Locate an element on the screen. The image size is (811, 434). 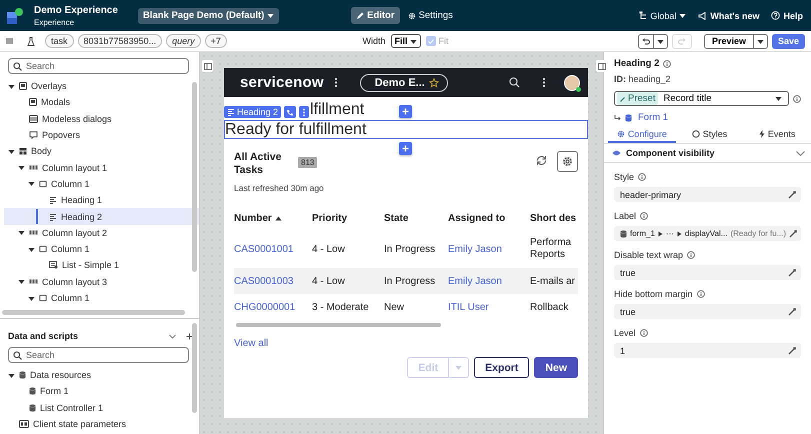
view-all-link: View all is located at coordinates (251, 343).